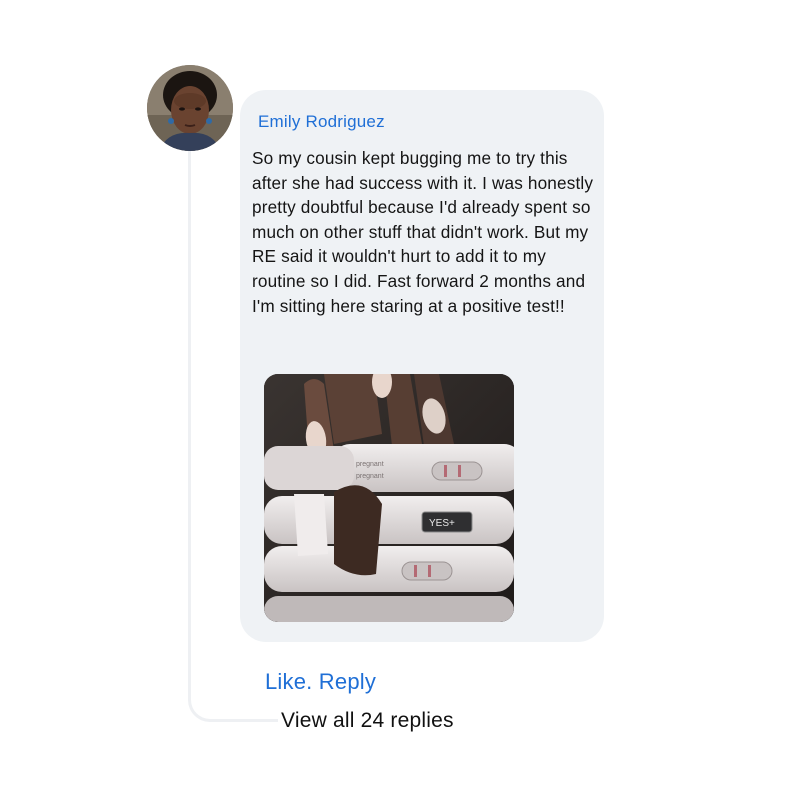 The height and width of the screenshot is (800, 800). Describe the element at coordinates (367, 721) in the screenshot. I see `view-all-replies-link: View all 24 replies` at that location.